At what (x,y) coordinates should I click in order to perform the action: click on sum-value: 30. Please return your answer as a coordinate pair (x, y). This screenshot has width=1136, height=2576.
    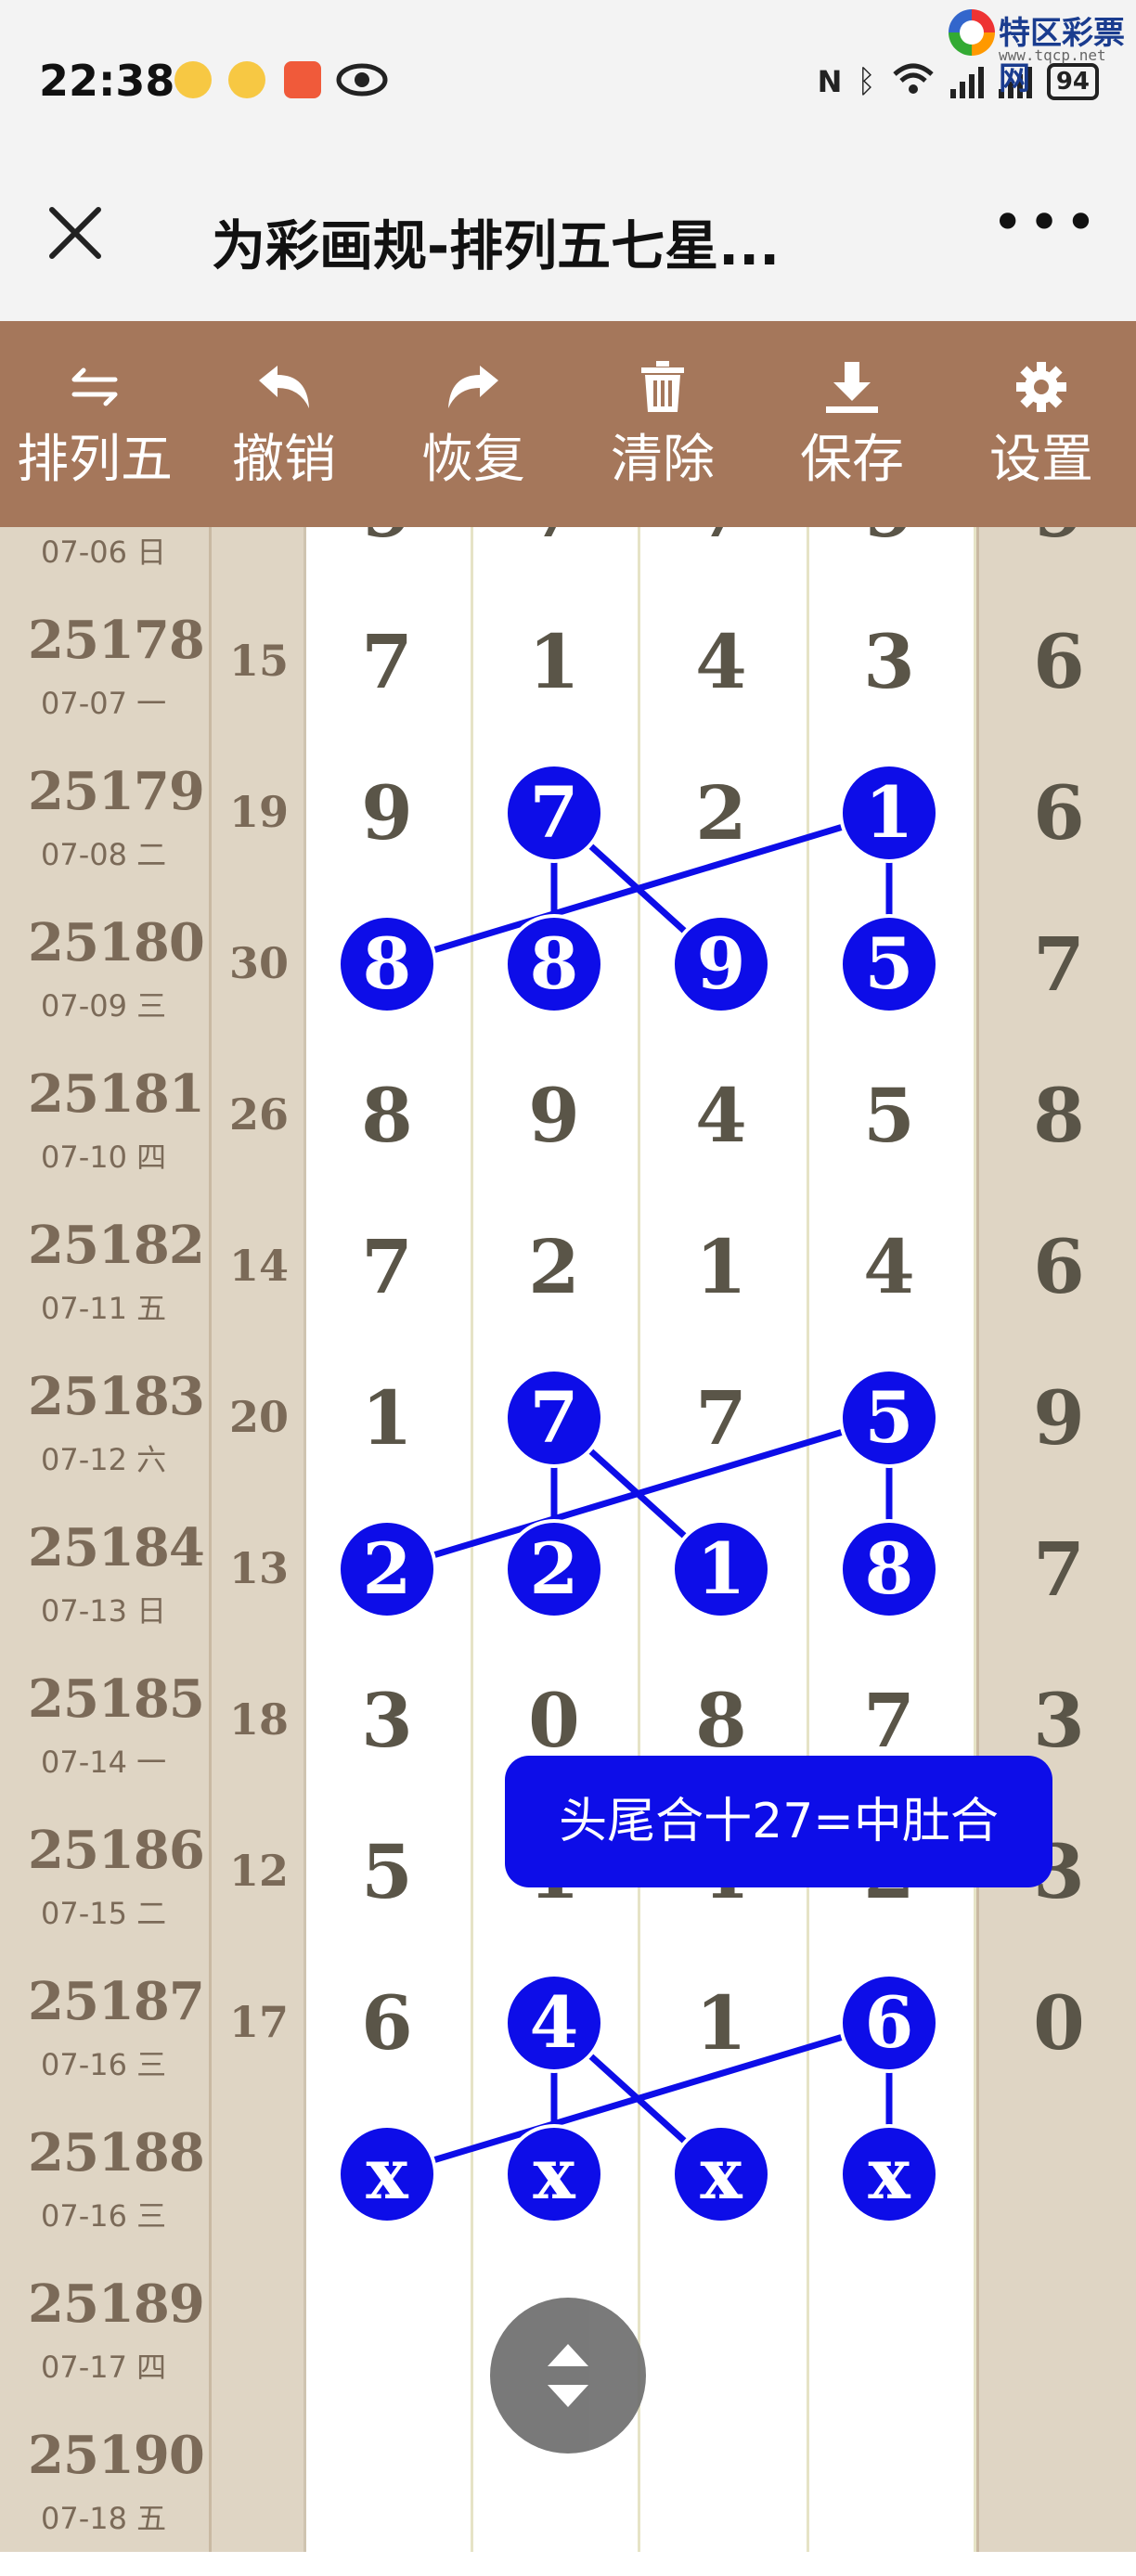
    Looking at the image, I should click on (258, 963).